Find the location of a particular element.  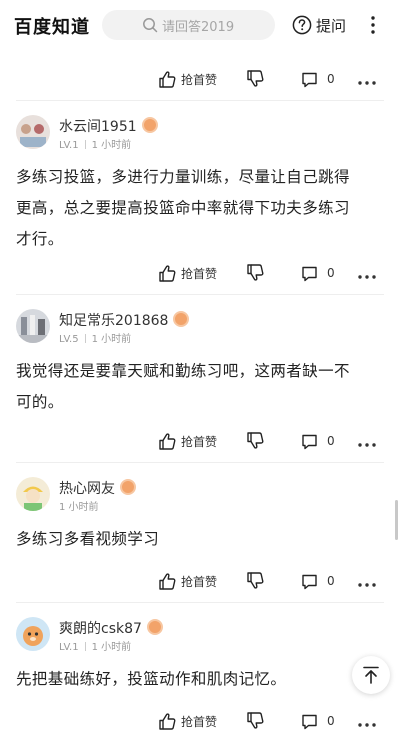

answer-content: 先把基础练好，投篮动作和肌肉记忆。 is located at coordinates (201, 679).